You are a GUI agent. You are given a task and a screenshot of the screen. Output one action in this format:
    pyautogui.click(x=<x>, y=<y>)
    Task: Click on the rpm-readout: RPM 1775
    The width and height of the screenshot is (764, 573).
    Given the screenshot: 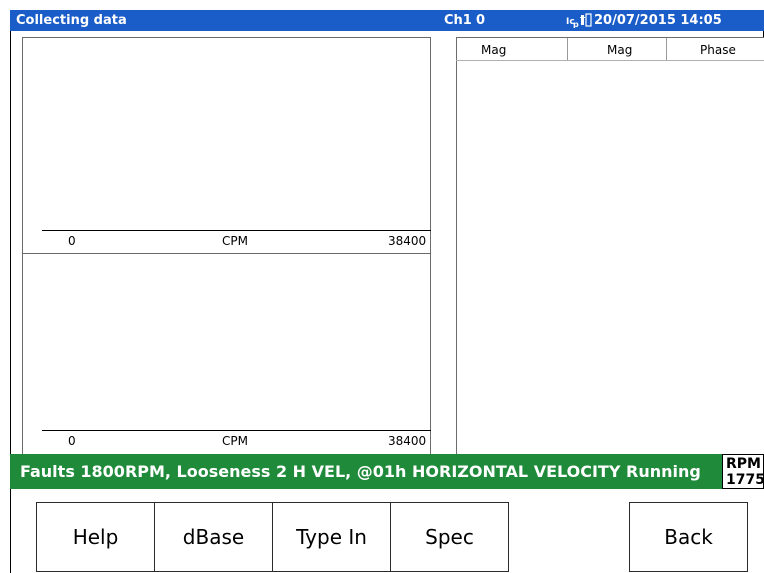 What is the action you would take?
    pyautogui.click(x=743, y=471)
    